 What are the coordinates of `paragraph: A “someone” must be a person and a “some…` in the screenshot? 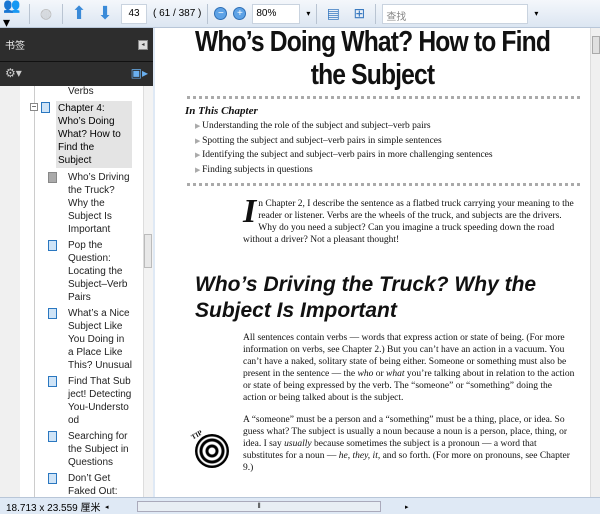 It's located at (409, 444).